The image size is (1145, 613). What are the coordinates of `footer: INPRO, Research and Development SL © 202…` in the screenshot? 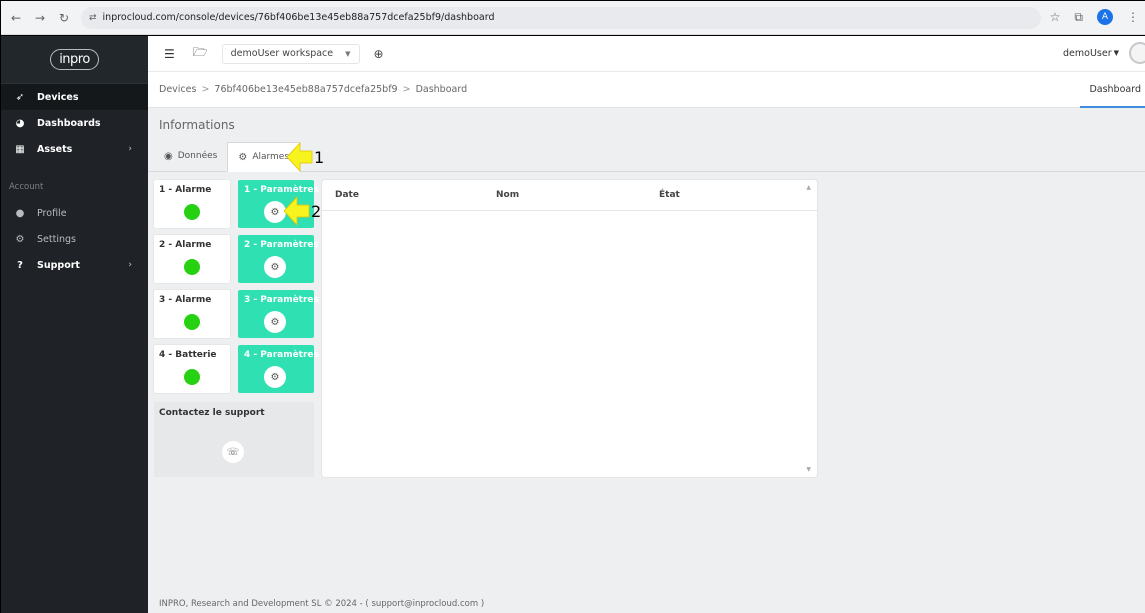 It's located at (322, 604).